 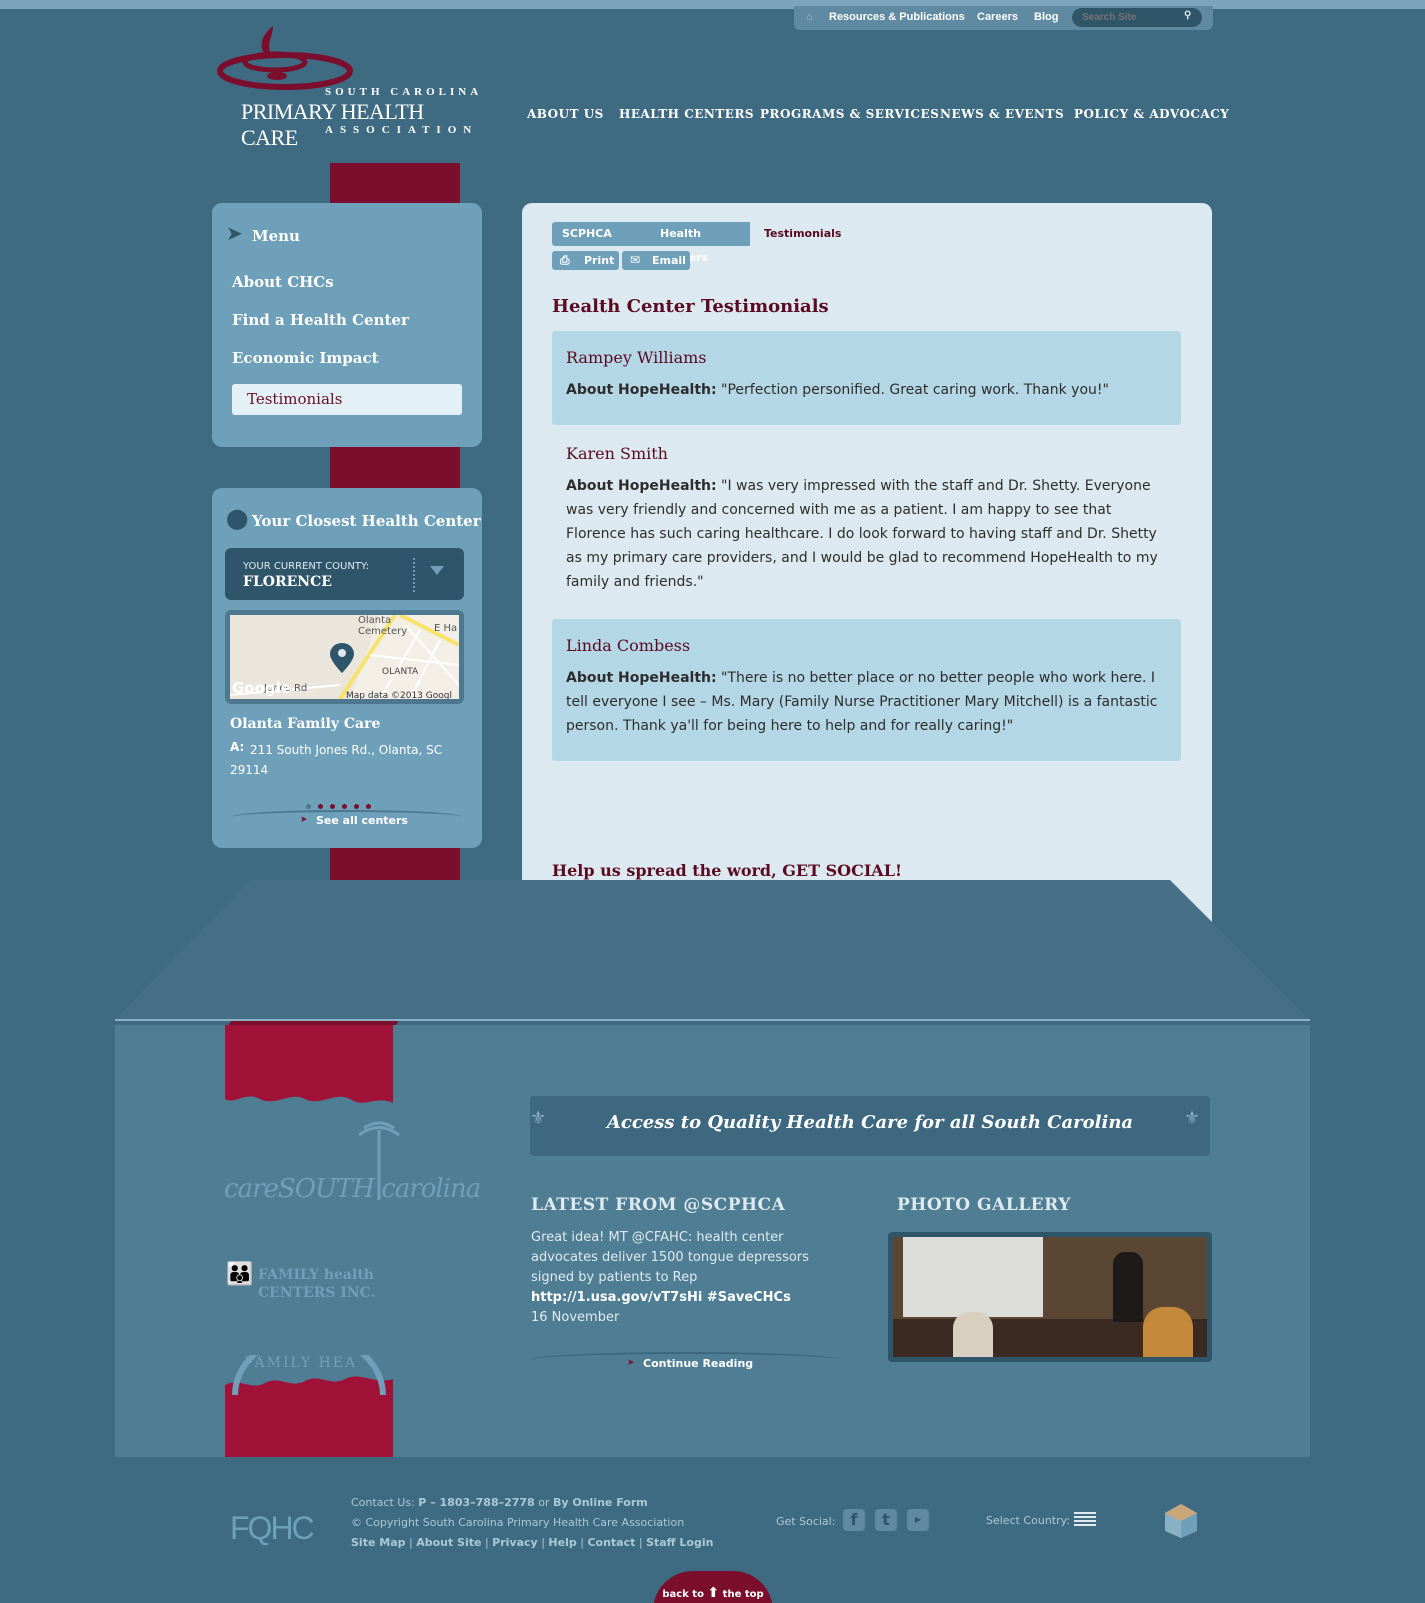 I want to click on see-all-centers-link: See all centers, so click(x=362, y=820).